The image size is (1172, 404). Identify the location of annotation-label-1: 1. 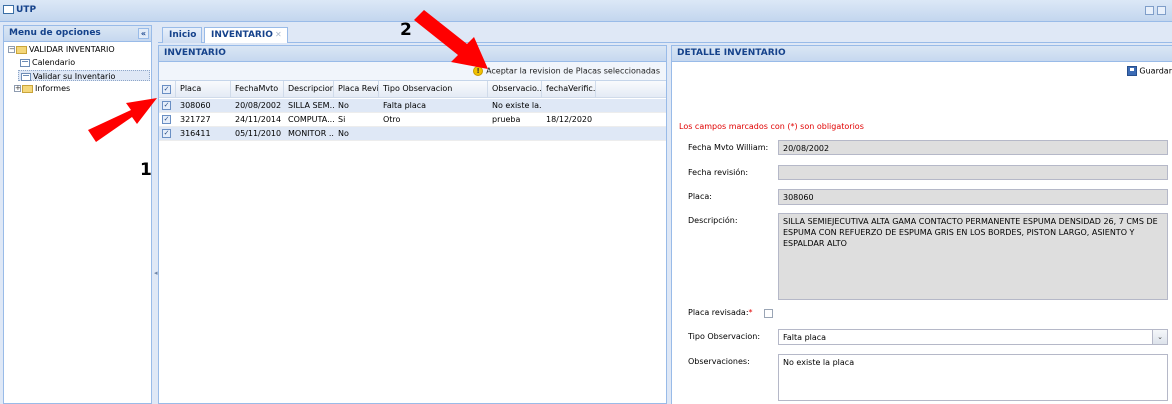
(146, 170).